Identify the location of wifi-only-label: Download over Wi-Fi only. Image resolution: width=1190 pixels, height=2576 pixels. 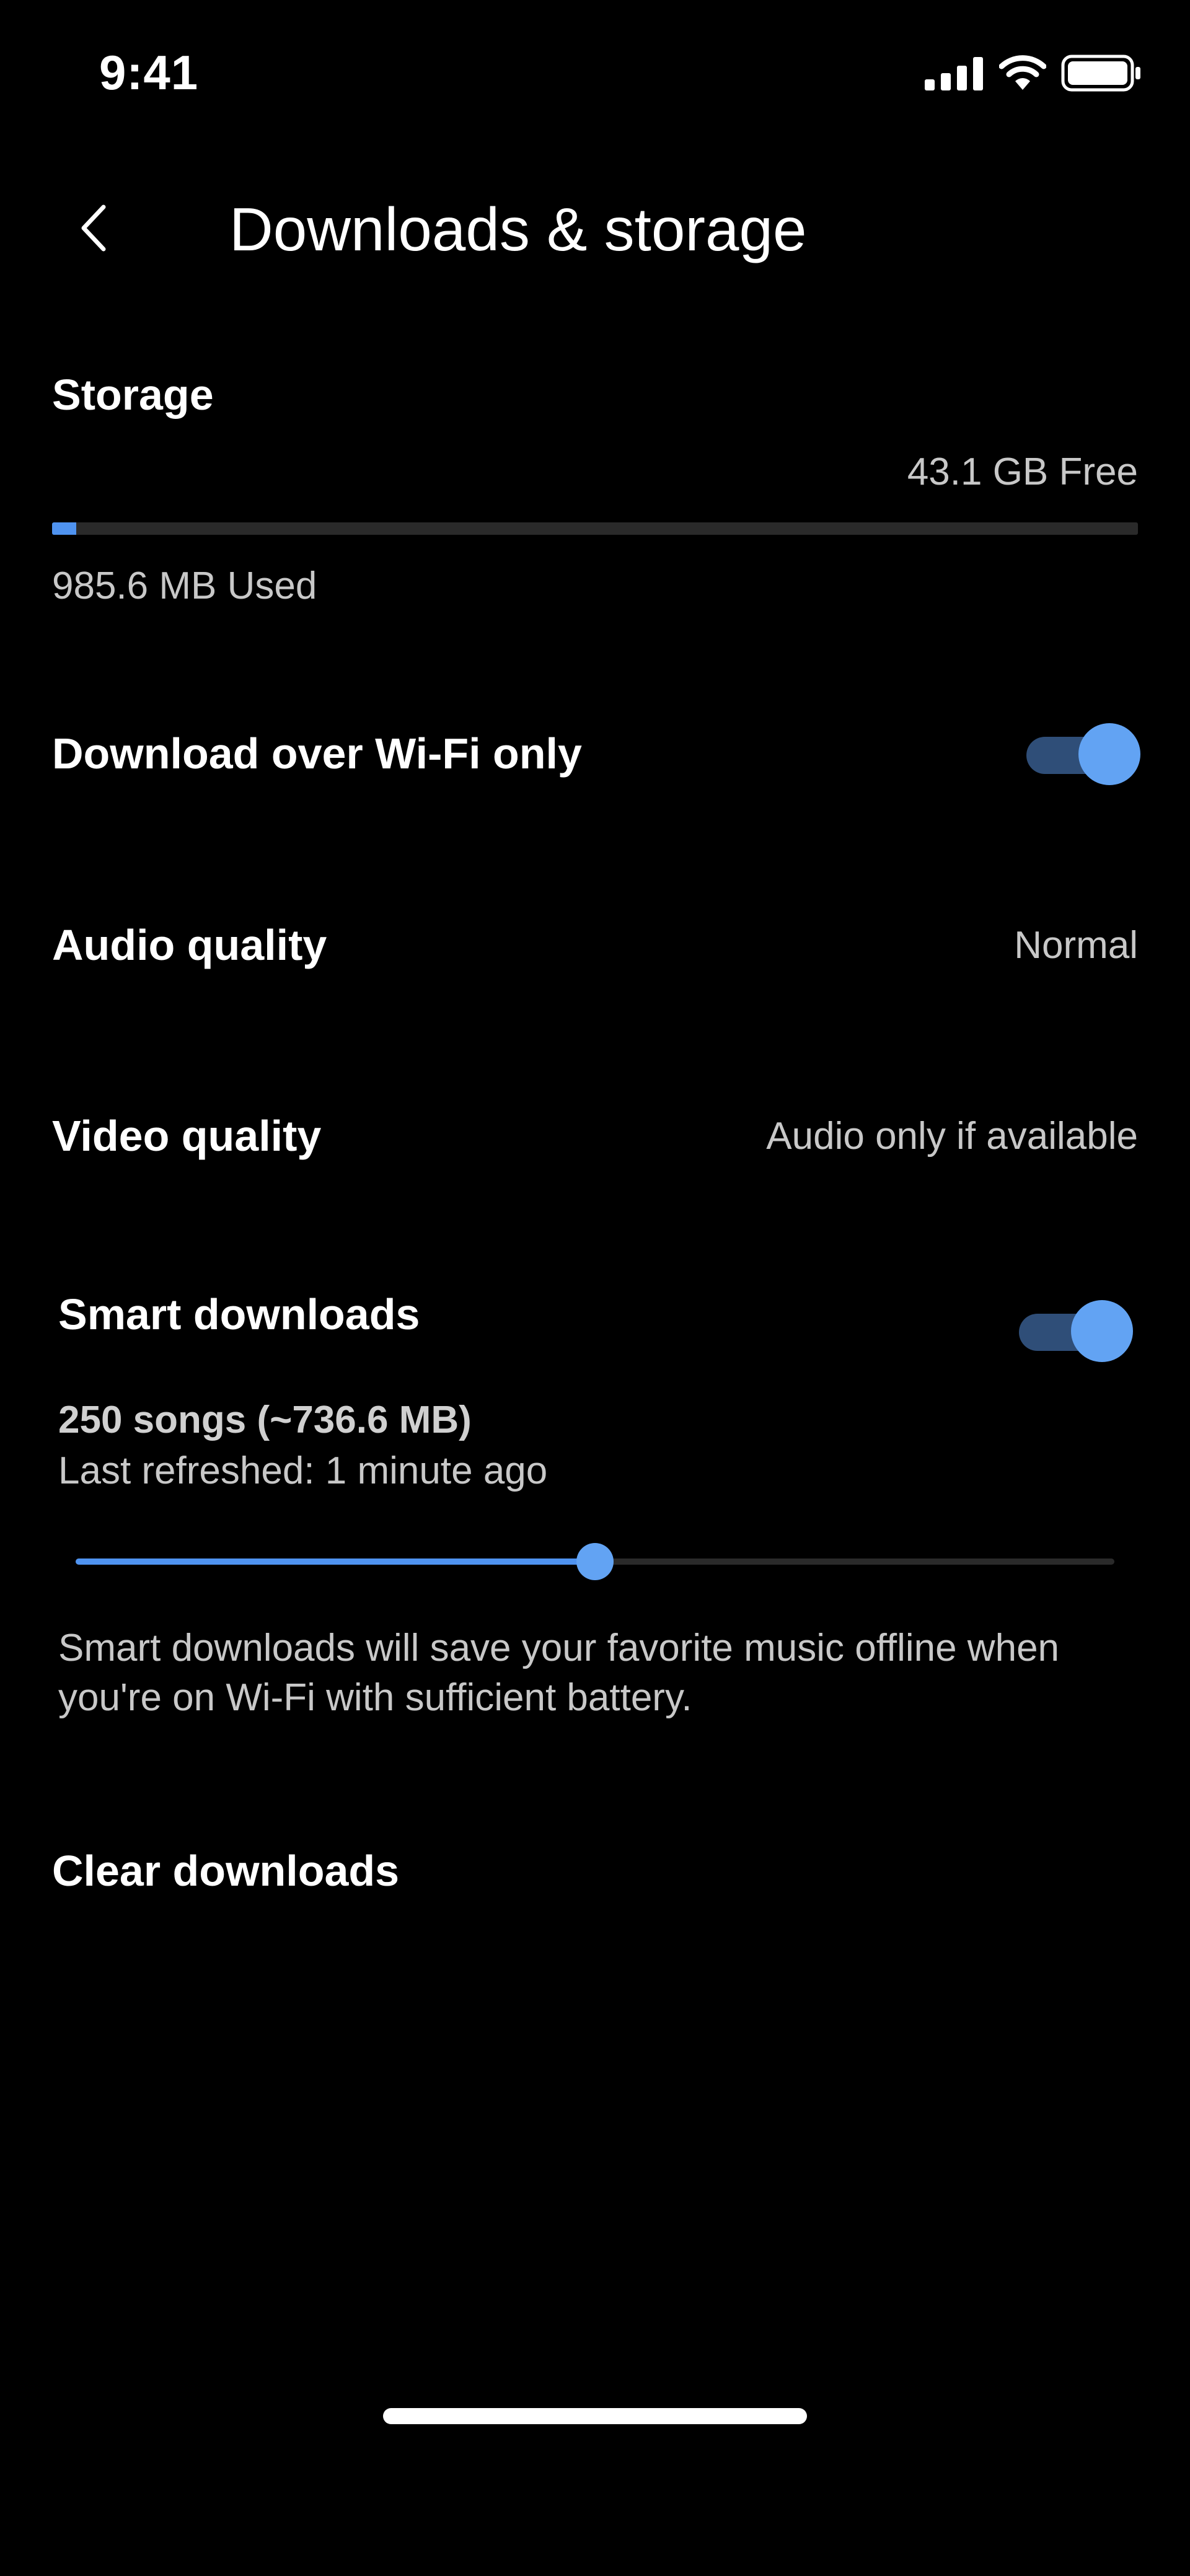
(317, 753).